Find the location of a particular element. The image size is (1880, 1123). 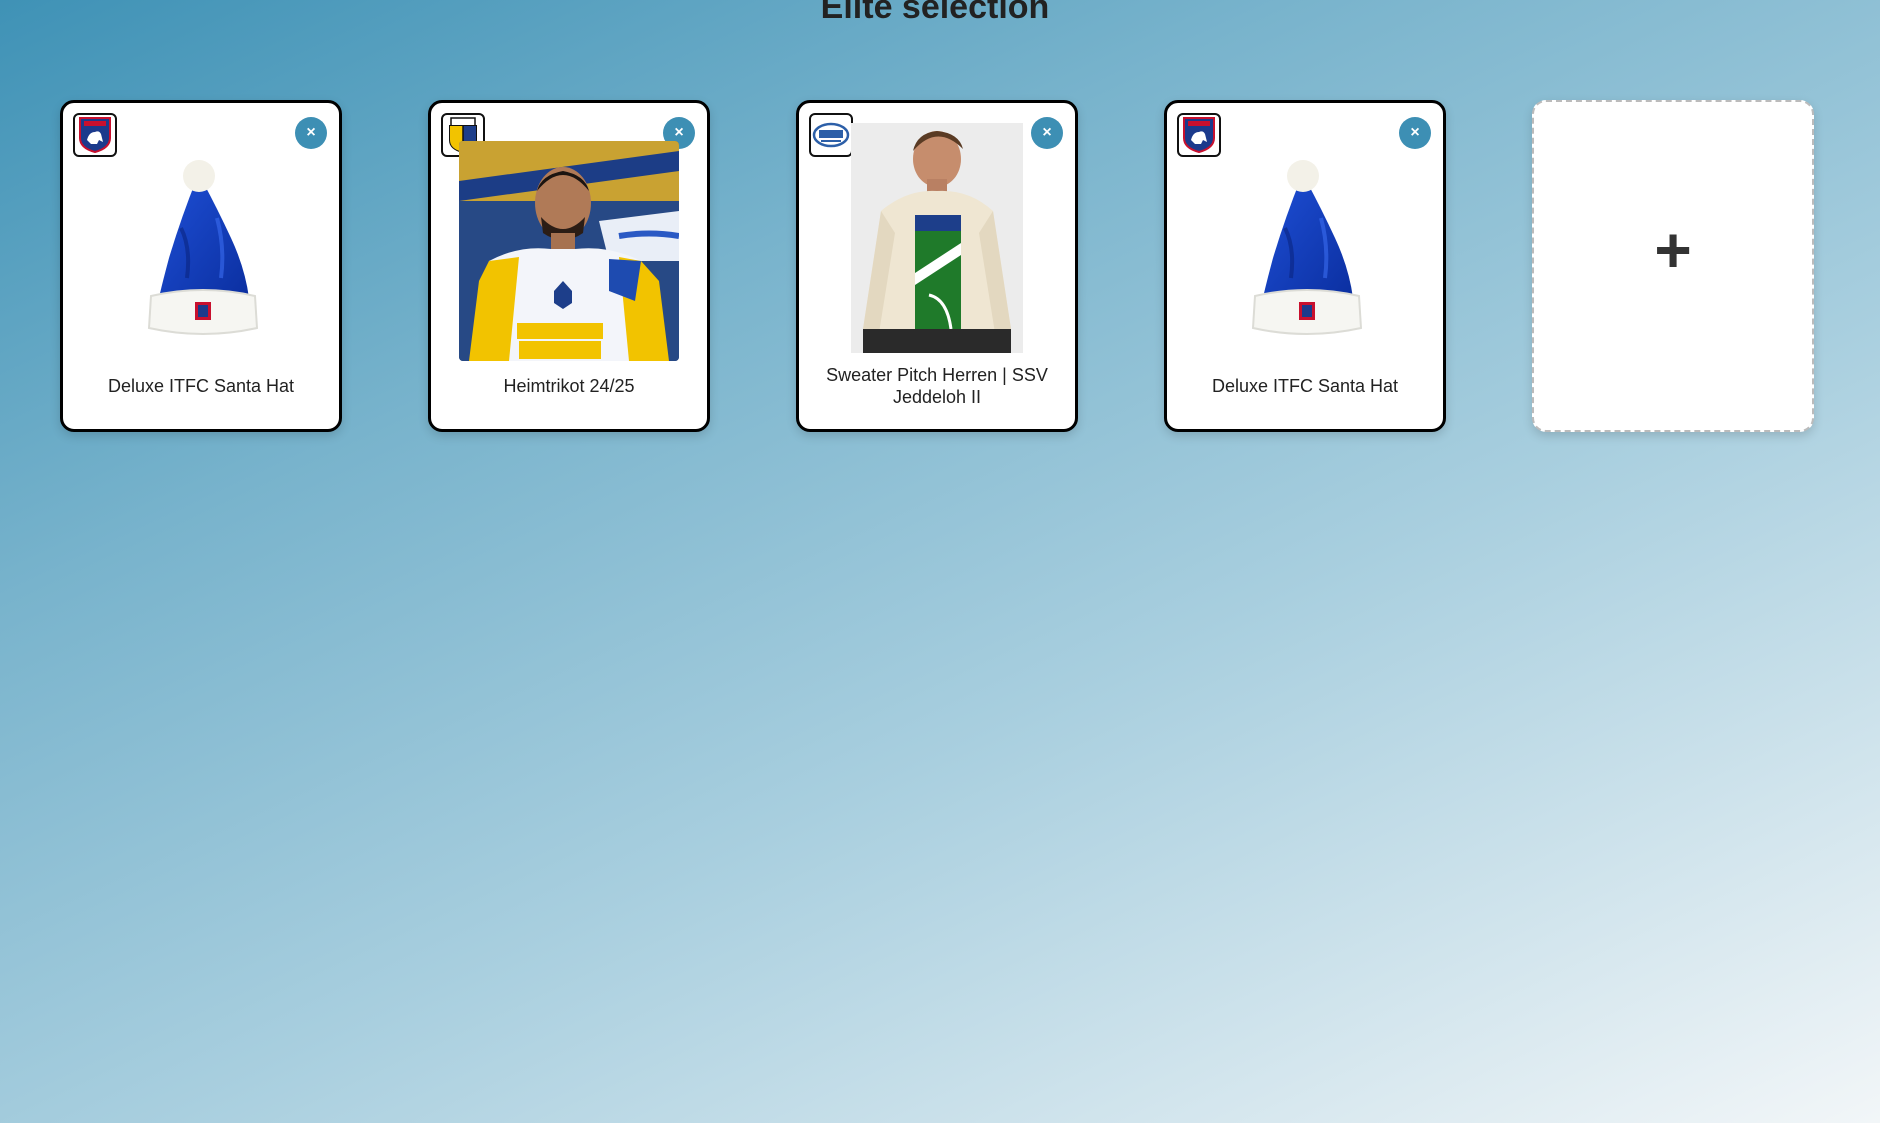

product-card: × Heimtrikot 24/25 is located at coordinates (569, 266).